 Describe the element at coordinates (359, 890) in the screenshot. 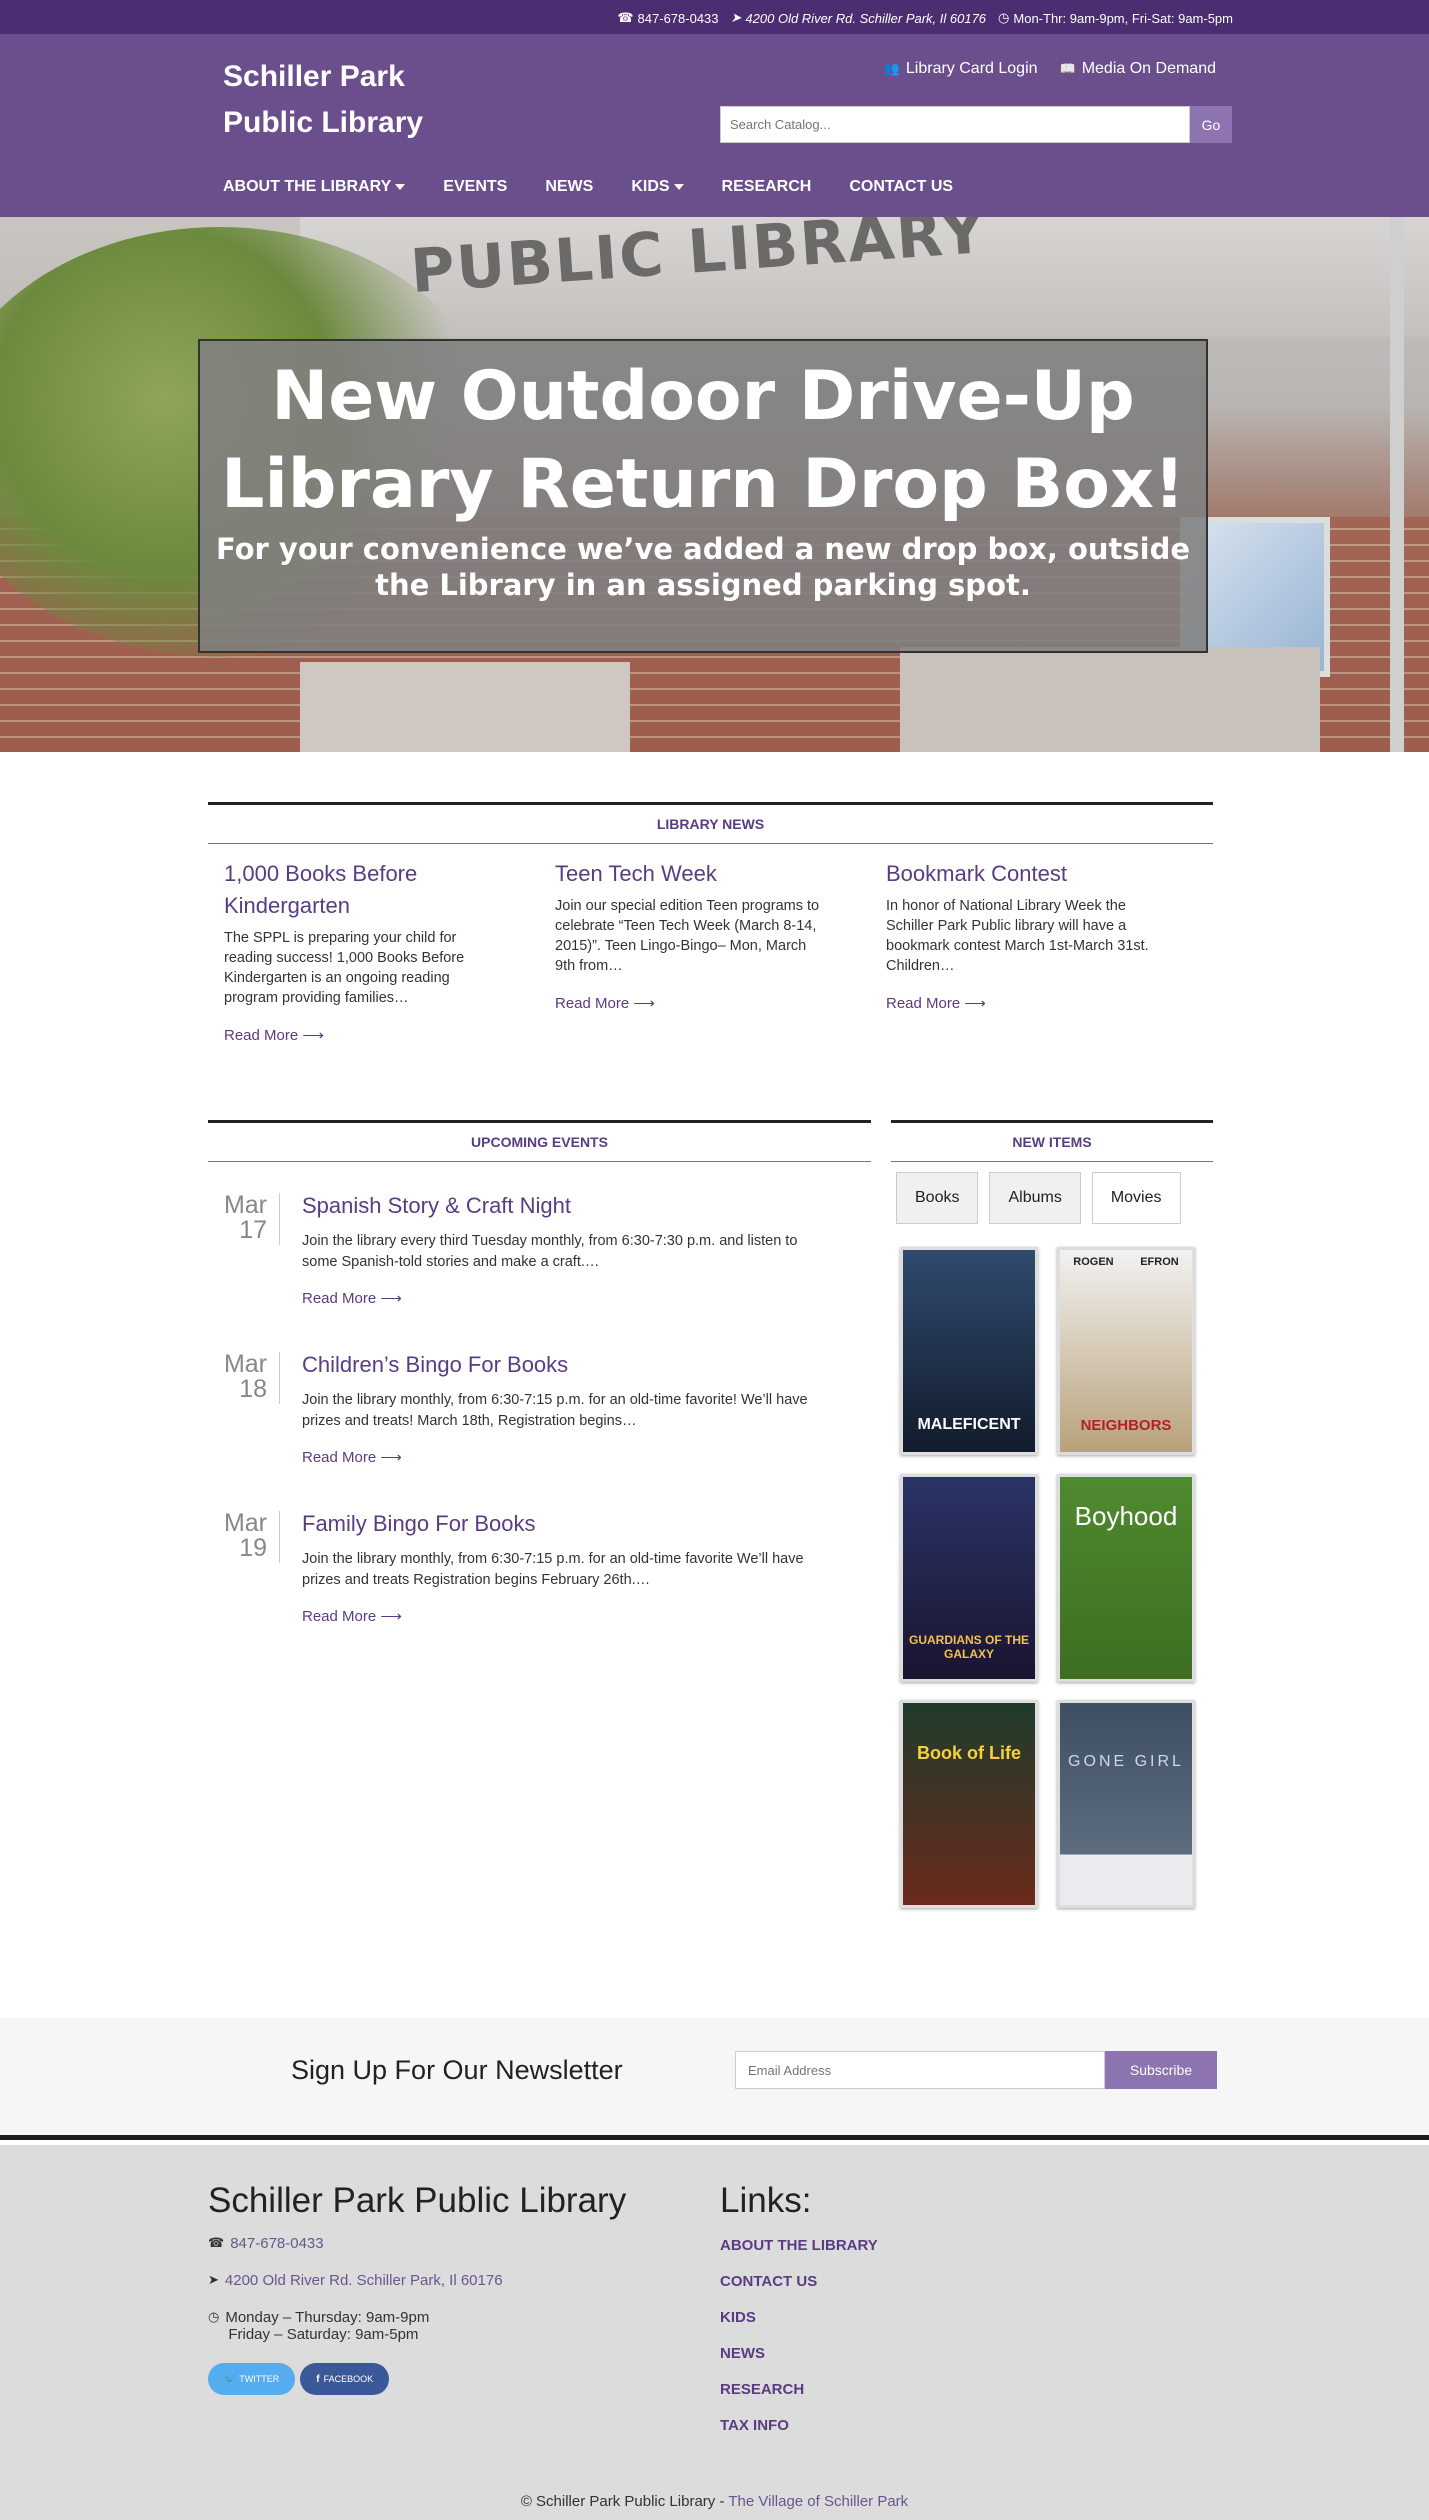

I see `news-title: 1,000 Books Before Kindergarten` at that location.